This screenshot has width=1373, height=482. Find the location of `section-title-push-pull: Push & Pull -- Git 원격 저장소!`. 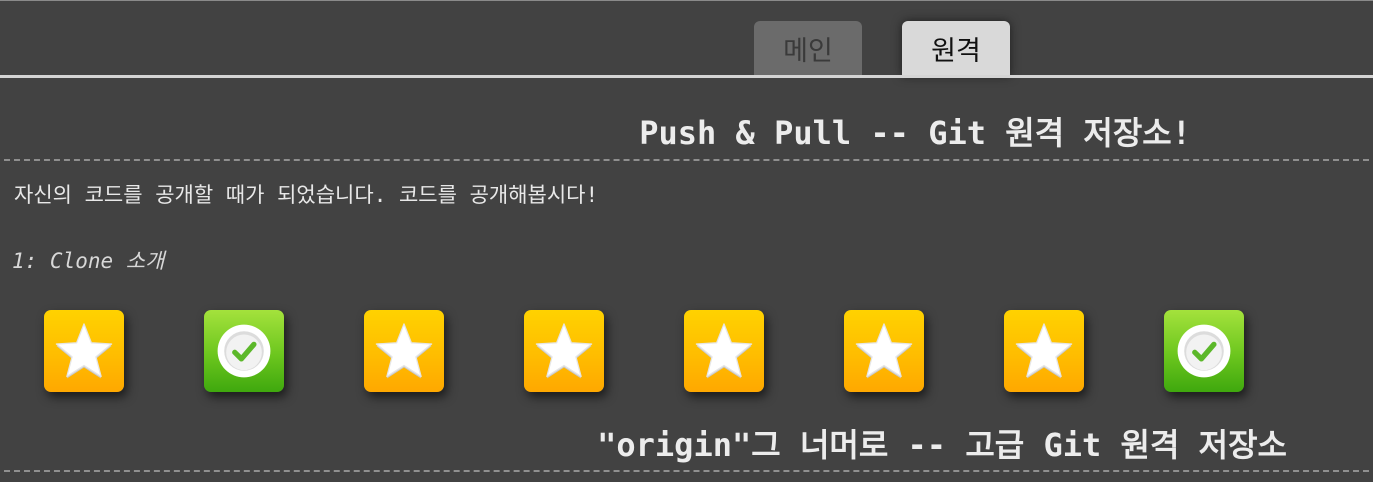

section-title-push-pull: Push & Pull -- Git 원격 저장소! is located at coordinates (915, 133).